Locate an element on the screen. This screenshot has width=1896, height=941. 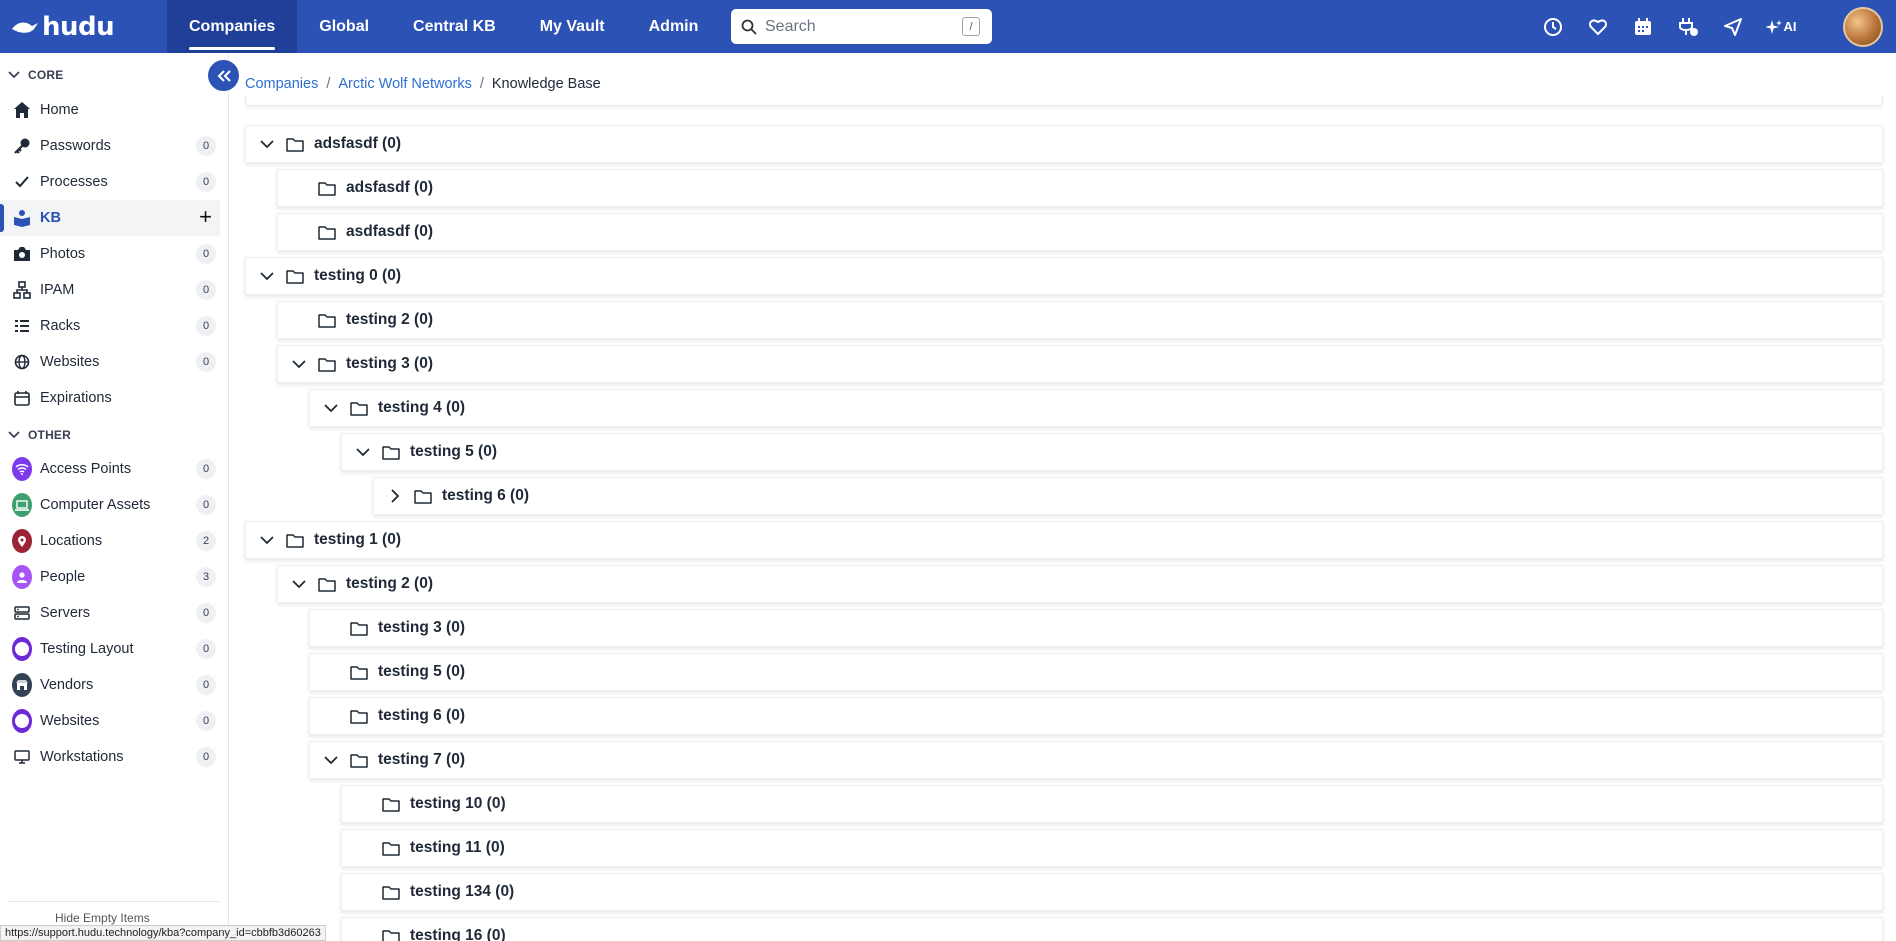
sidebar-item-home: Home is located at coordinates (110, 110).